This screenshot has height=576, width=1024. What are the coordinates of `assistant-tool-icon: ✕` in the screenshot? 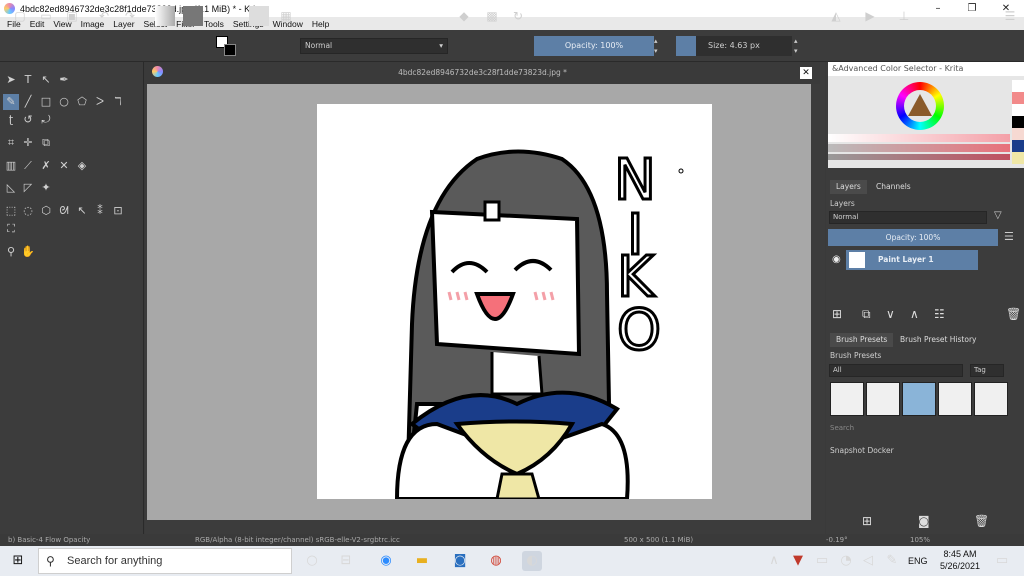 It's located at (64, 166).